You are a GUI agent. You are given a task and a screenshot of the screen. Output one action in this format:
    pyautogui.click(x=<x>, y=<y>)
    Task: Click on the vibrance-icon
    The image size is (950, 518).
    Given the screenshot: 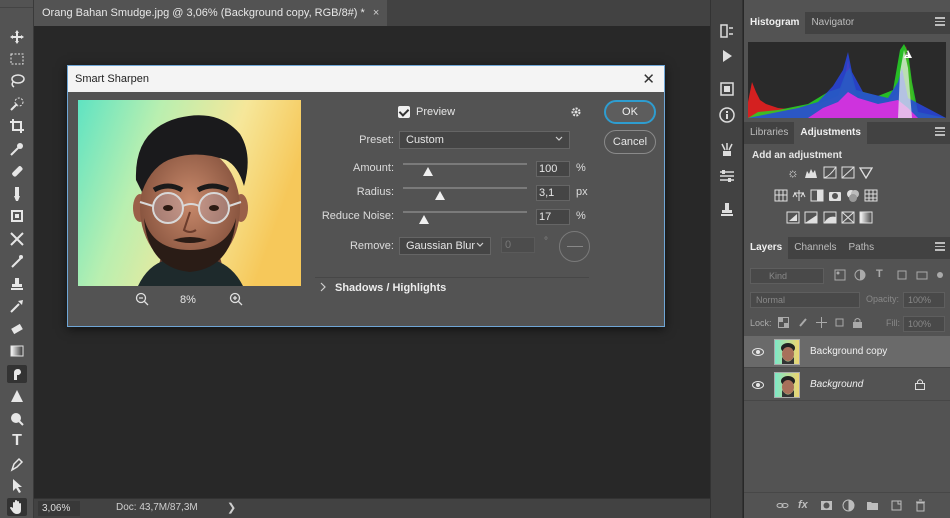 What is the action you would take?
    pyautogui.click(x=866, y=173)
    